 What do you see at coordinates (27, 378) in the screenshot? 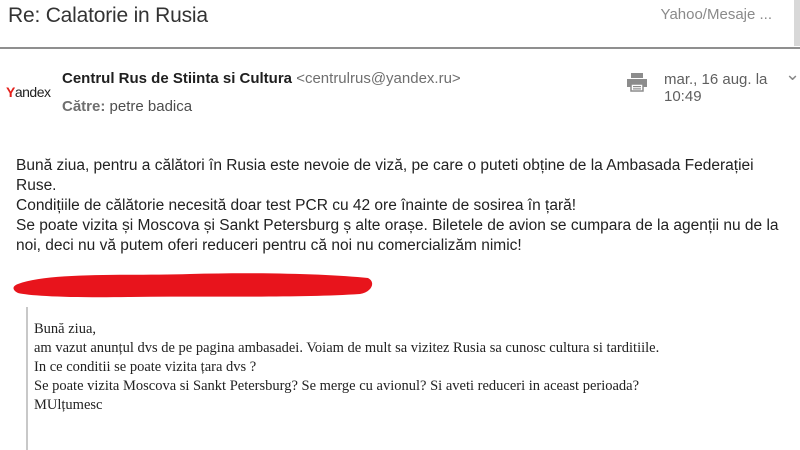
I see `quote-bar` at bounding box center [27, 378].